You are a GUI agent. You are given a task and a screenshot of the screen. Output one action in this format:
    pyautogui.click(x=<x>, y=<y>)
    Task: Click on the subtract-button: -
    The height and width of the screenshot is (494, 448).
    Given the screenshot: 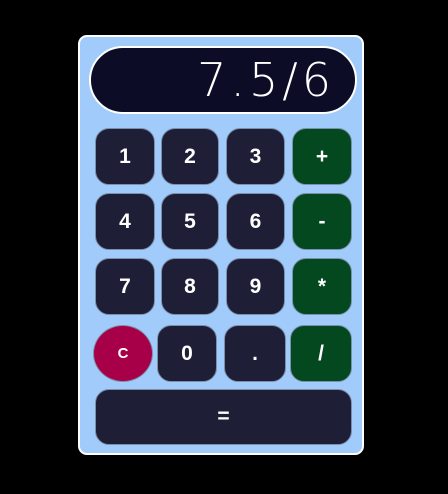 What is the action you would take?
    pyautogui.click(x=322, y=221)
    